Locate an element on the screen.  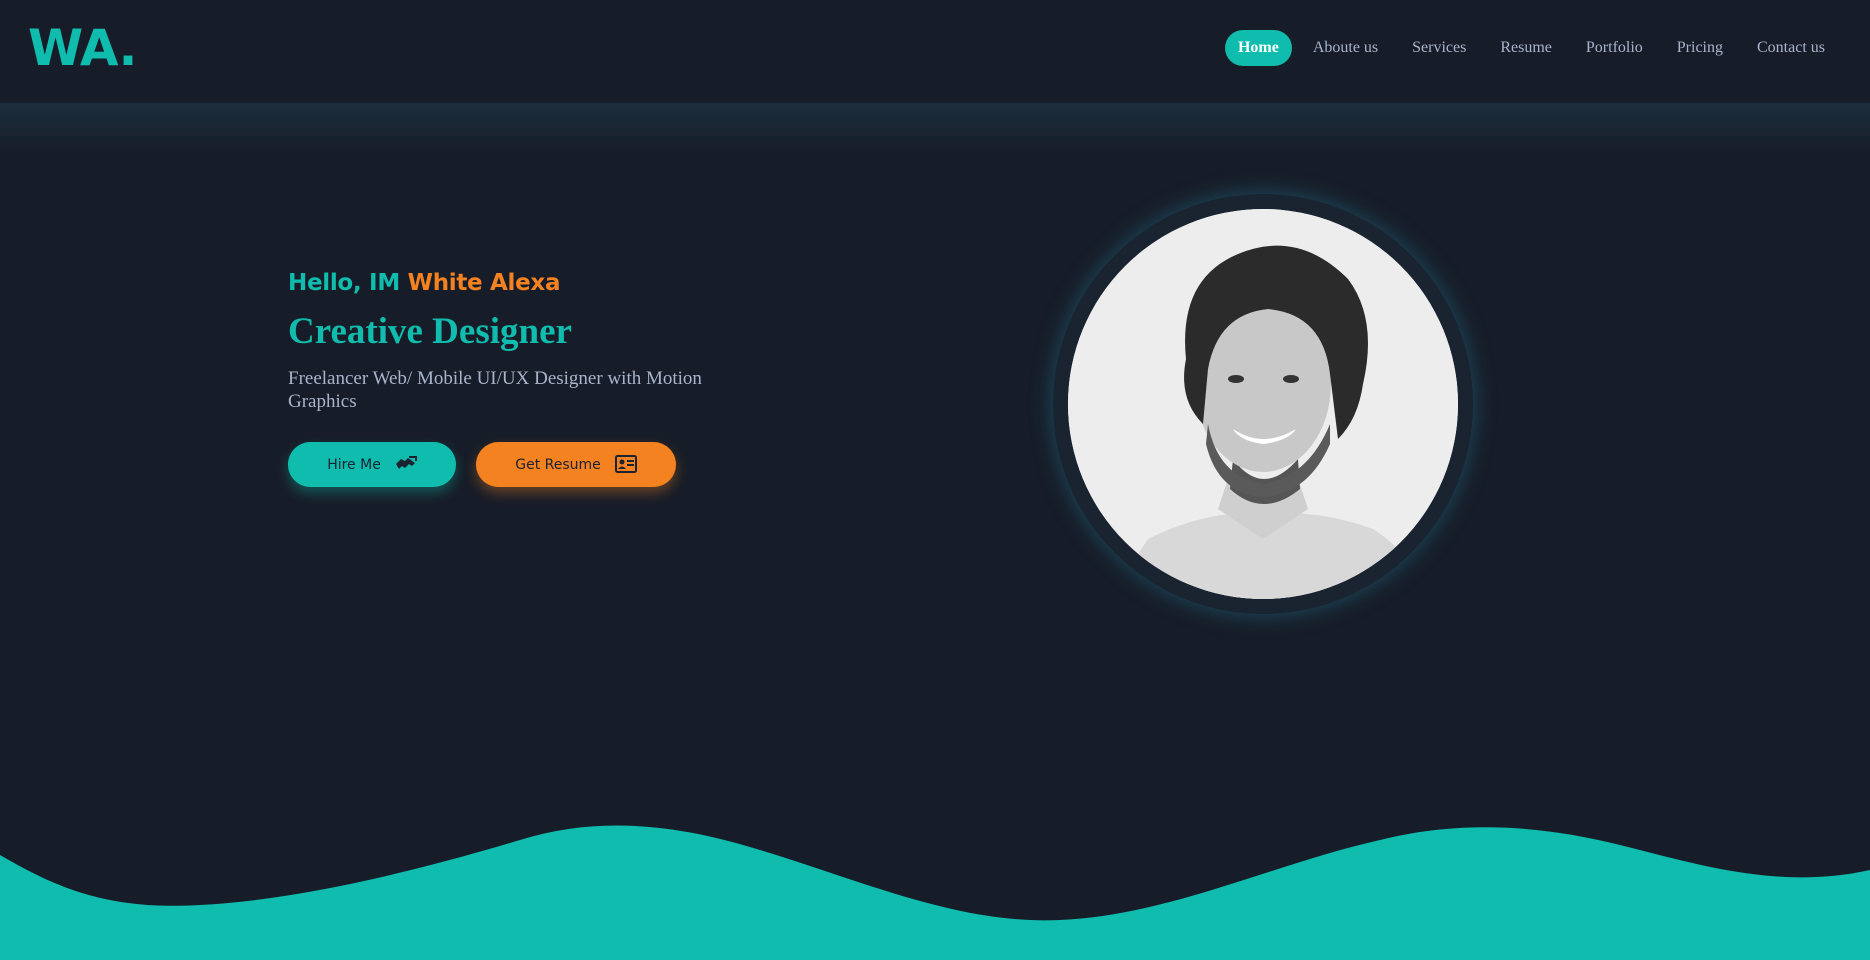
hero-role-title: Creative Designer is located at coordinates (430, 331).